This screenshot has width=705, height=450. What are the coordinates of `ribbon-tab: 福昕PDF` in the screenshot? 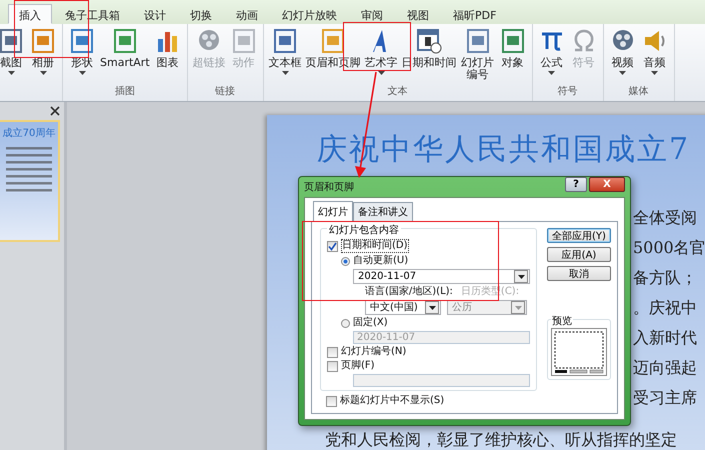 It's located at (475, 14).